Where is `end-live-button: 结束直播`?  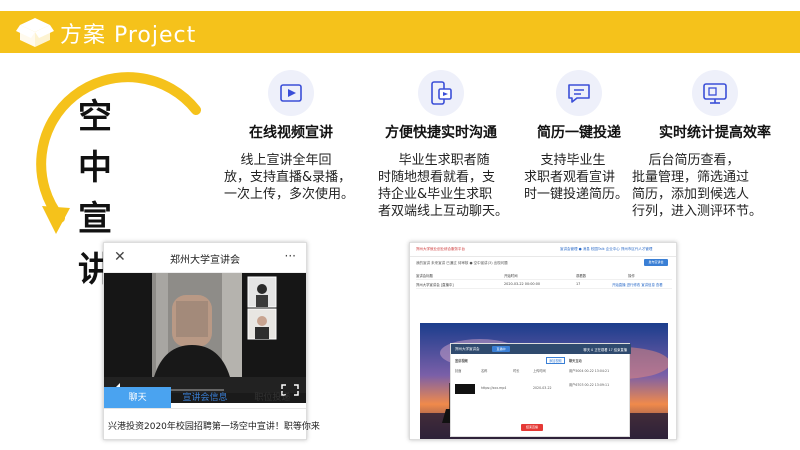 end-live-button: 结束直播 is located at coordinates (532, 427).